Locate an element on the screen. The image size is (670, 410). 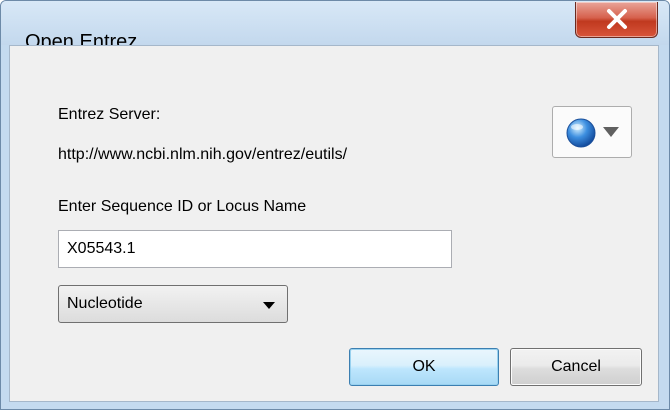
chevron-down-icon is located at coordinates (611, 132).